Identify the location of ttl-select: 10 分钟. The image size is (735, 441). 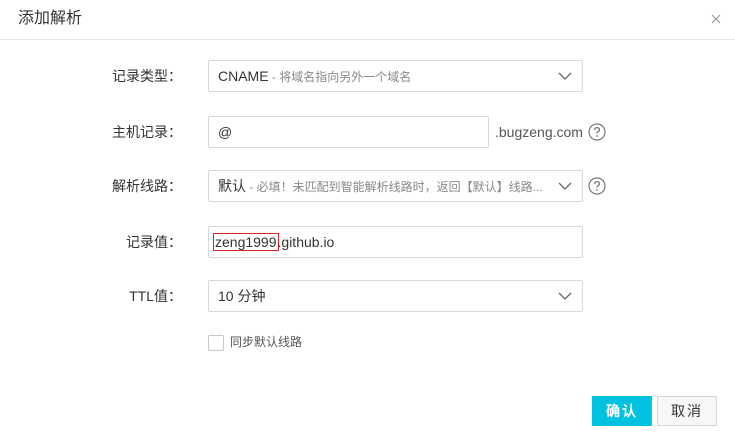
(395, 296).